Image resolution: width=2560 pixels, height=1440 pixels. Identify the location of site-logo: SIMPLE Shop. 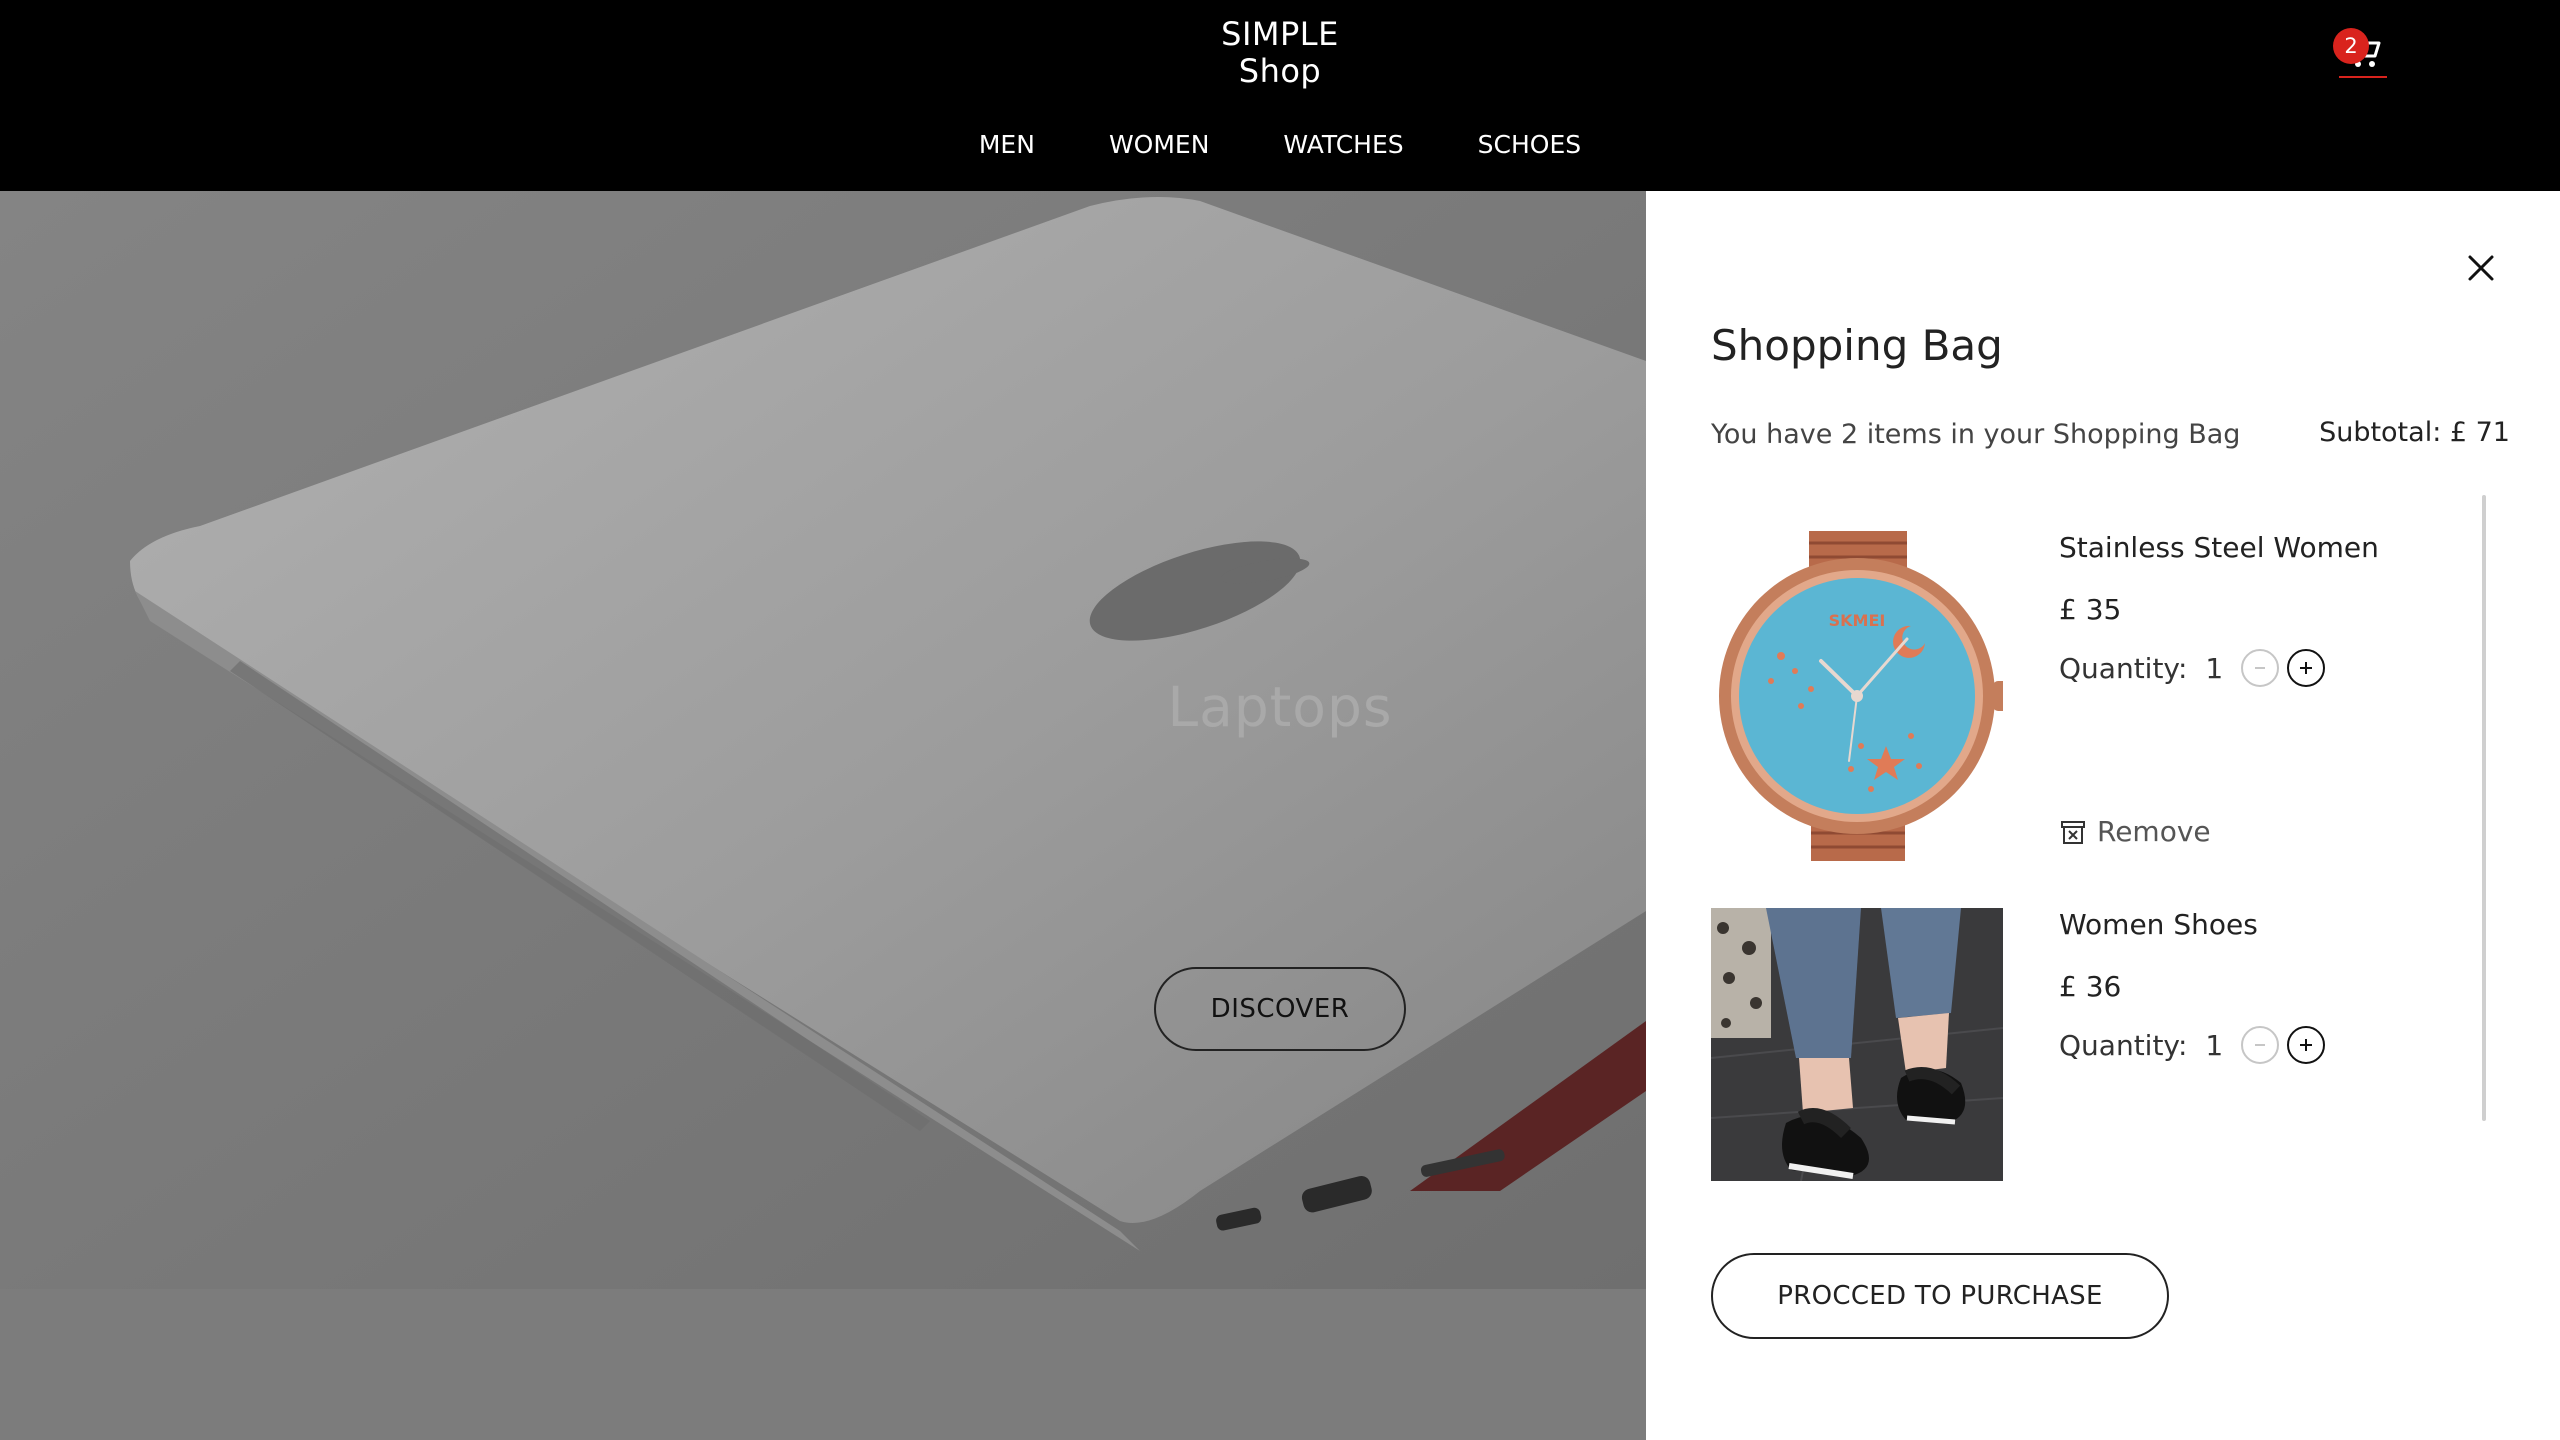
(1280, 53).